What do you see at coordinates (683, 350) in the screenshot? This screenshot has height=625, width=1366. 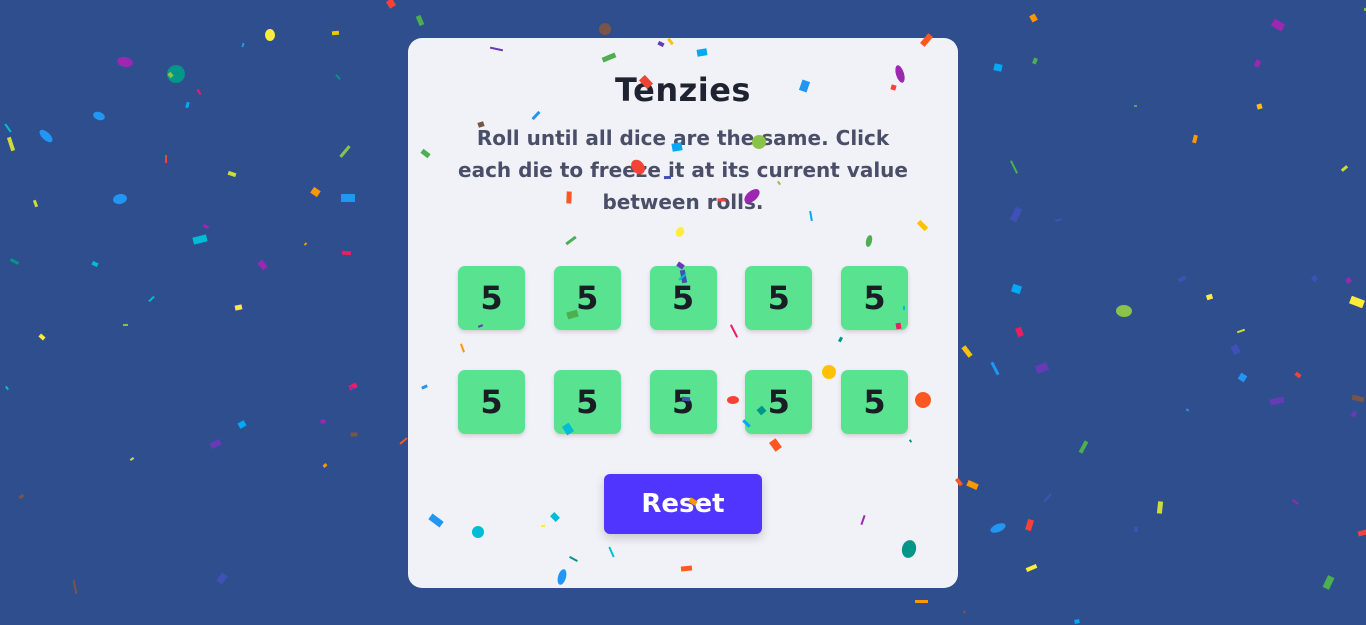 I see `dice-grid: 5 5 5 5 5 5 5 5 5 5` at bounding box center [683, 350].